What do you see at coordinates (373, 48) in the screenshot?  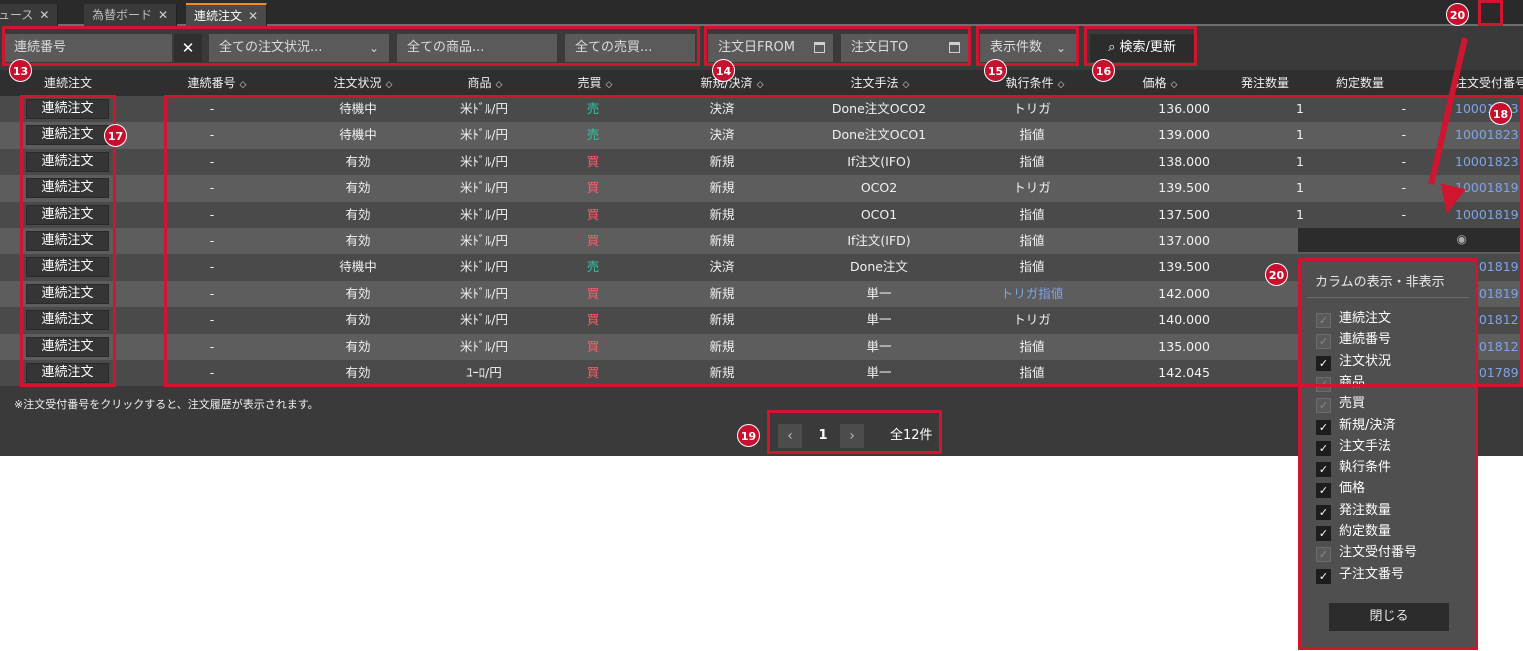 I see `chevron-down-icon: ⌄` at bounding box center [373, 48].